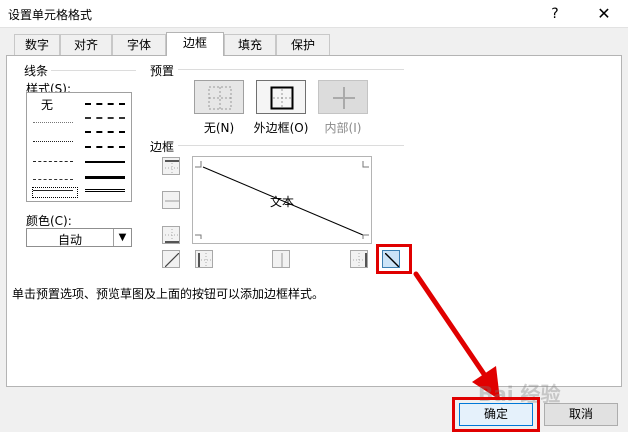  Describe the element at coordinates (496, 414) in the screenshot. I see `ok-button-highlight` at that location.